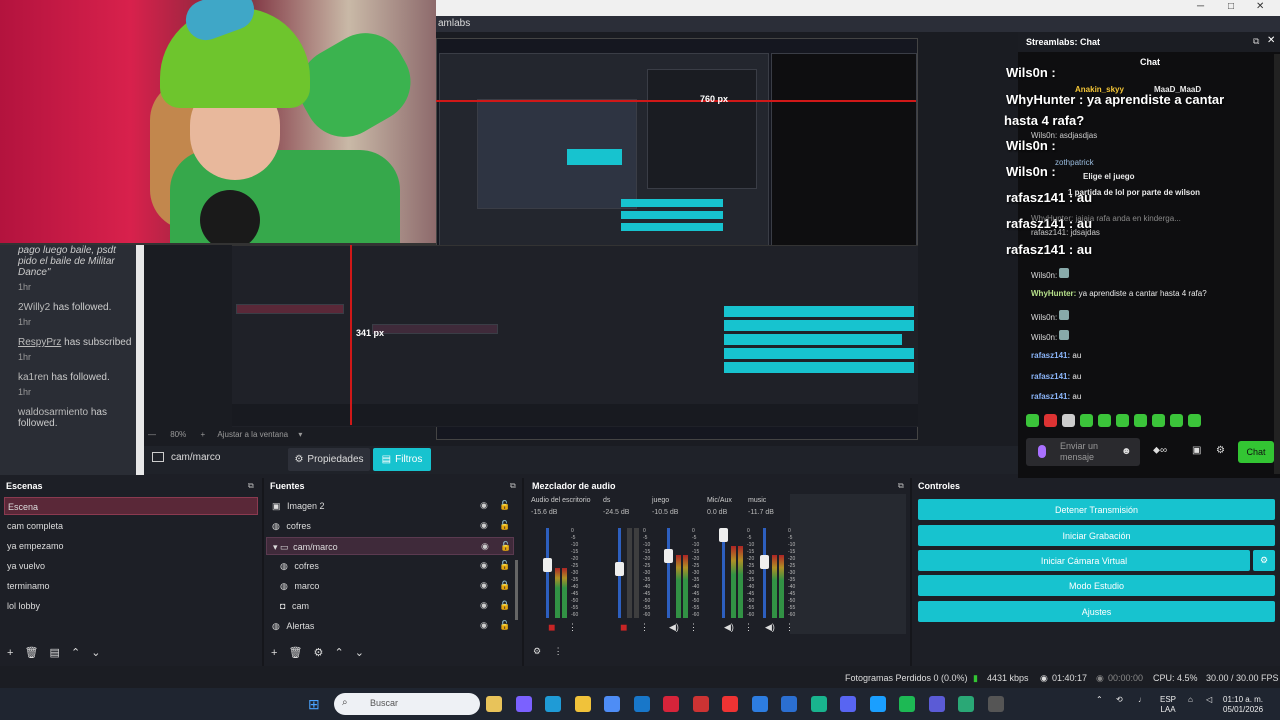 This screenshot has height=720, width=1280. I want to click on scene-item: ya empezamo, so click(131, 546).